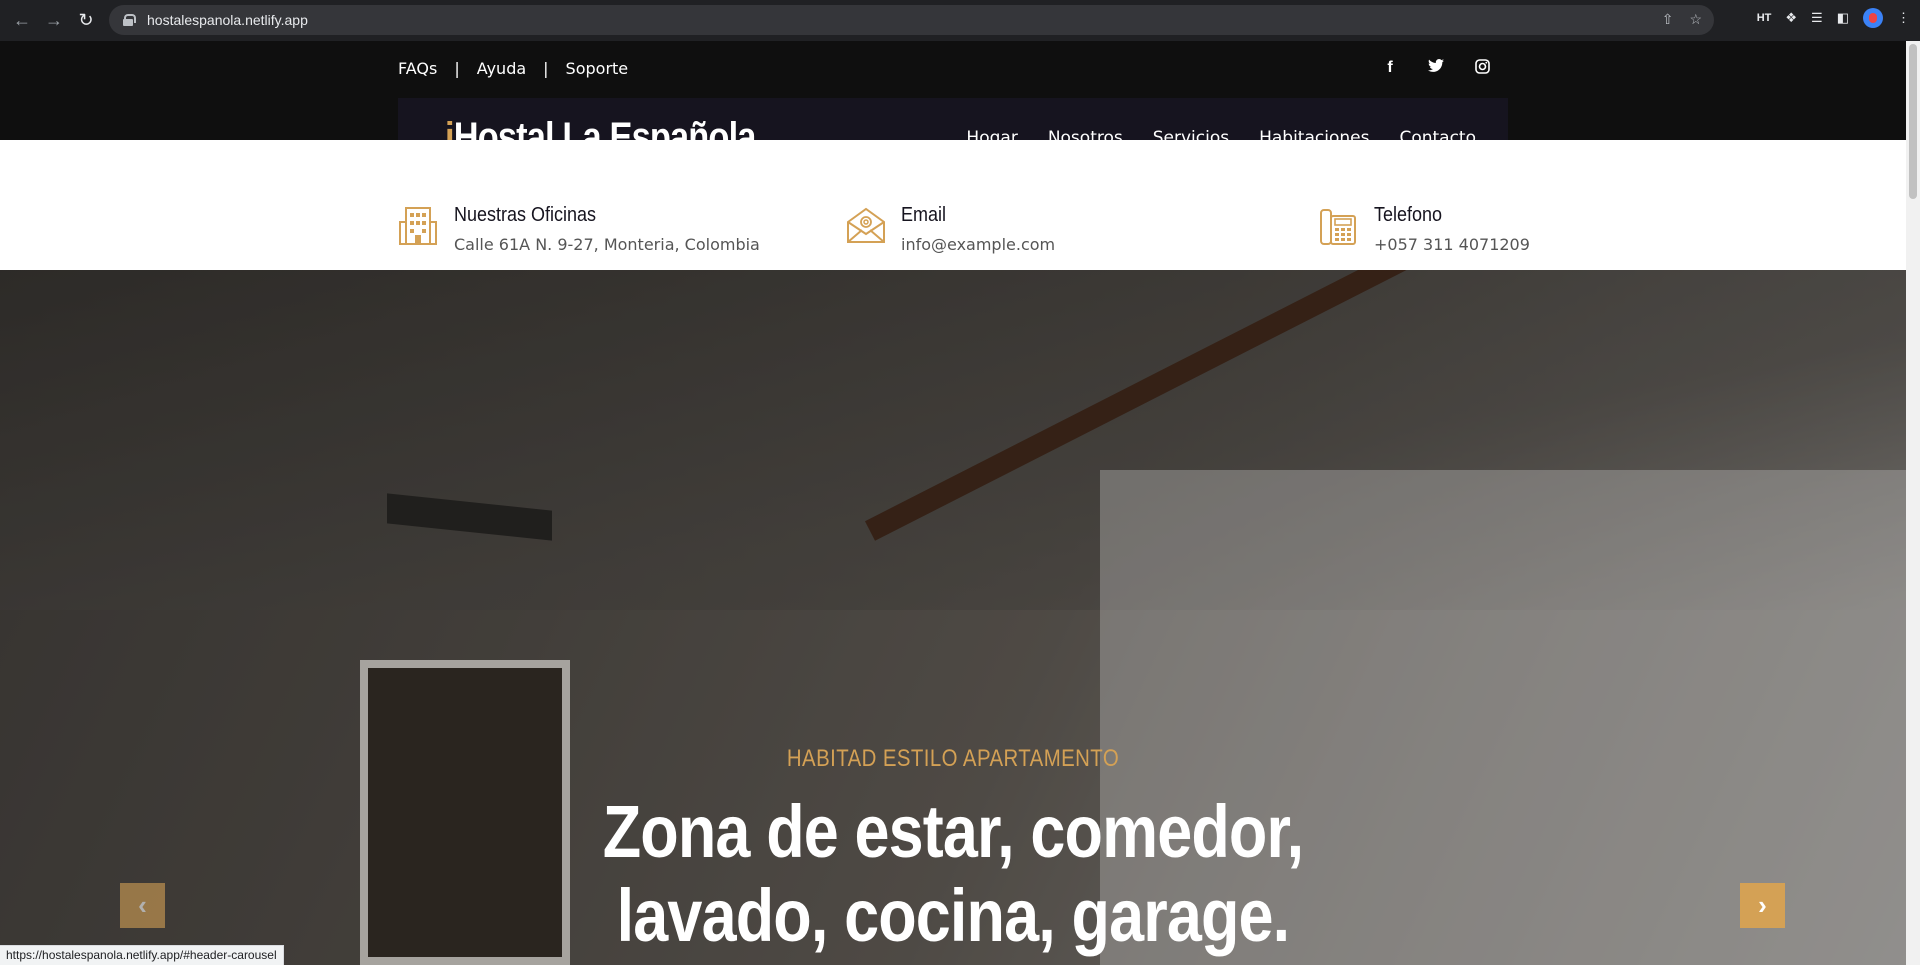 The height and width of the screenshot is (965, 1920). I want to click on info-value: info@example.com, so click(978, 244).